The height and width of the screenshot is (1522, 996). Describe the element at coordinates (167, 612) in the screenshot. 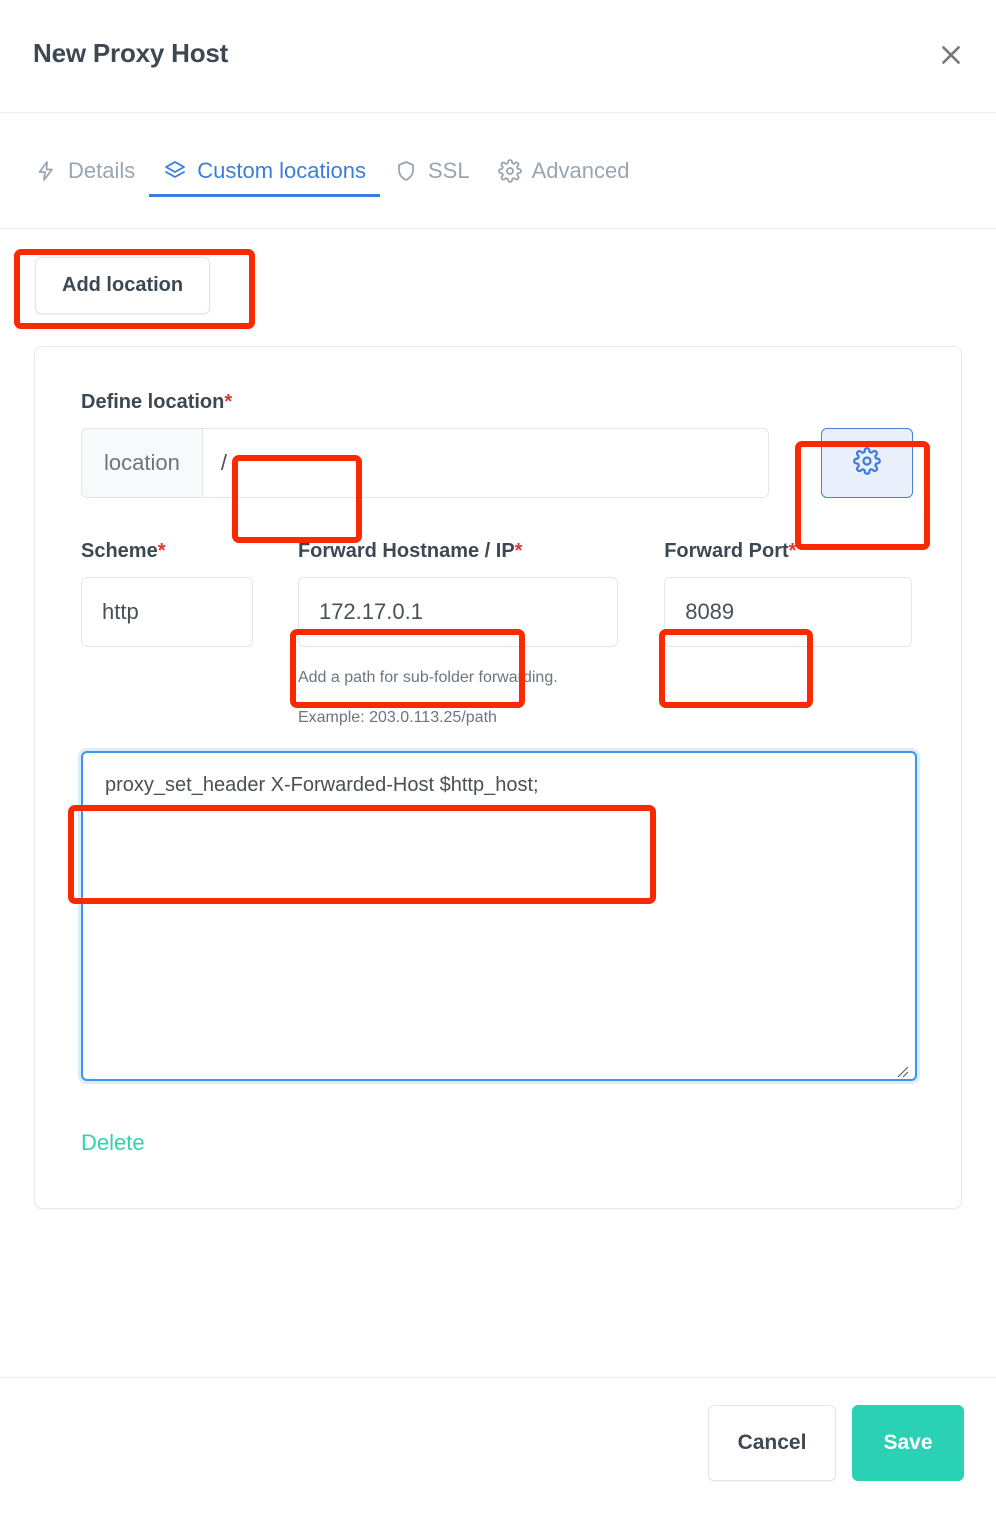

I see `scheme-input` at that location.